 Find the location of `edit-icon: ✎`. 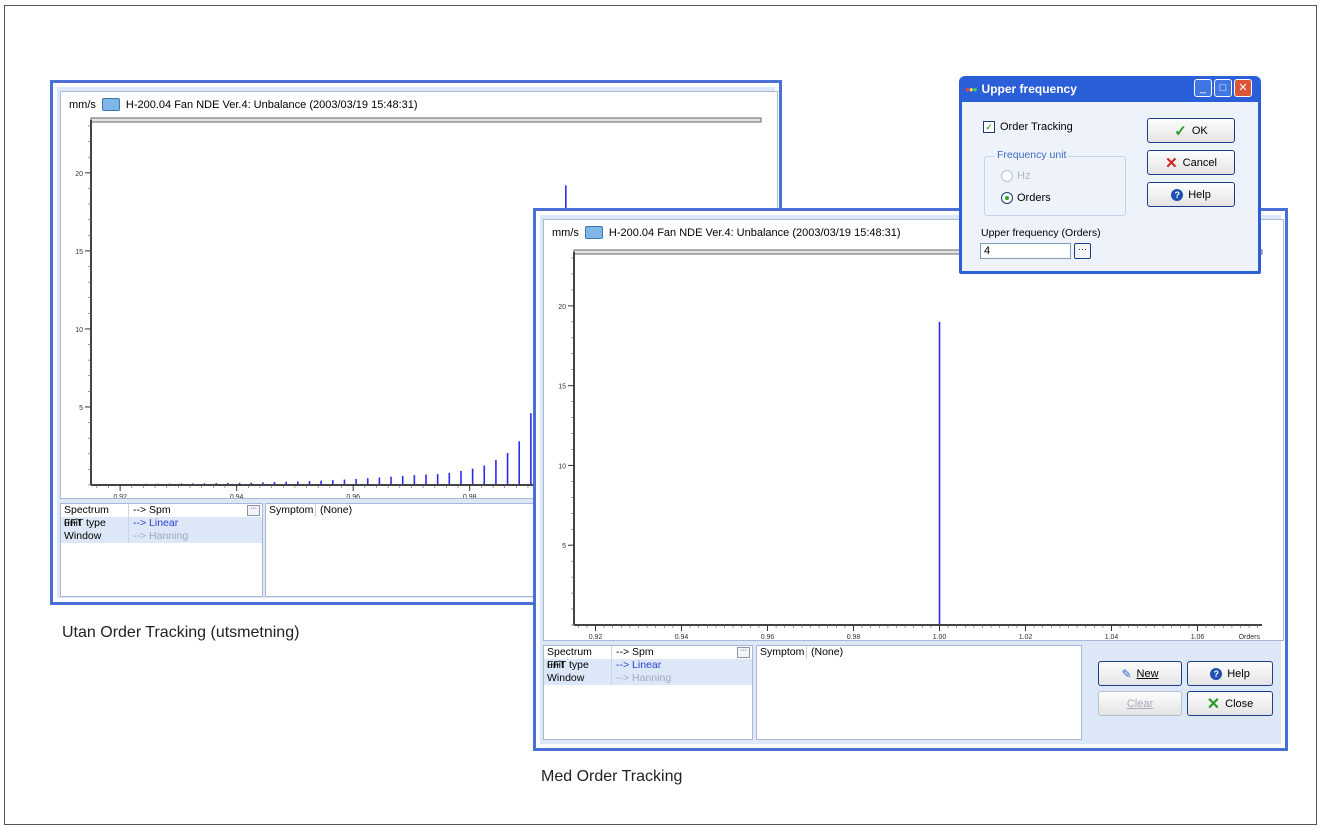

edit-icon: ✎ is located at coordinates (1126, 673).